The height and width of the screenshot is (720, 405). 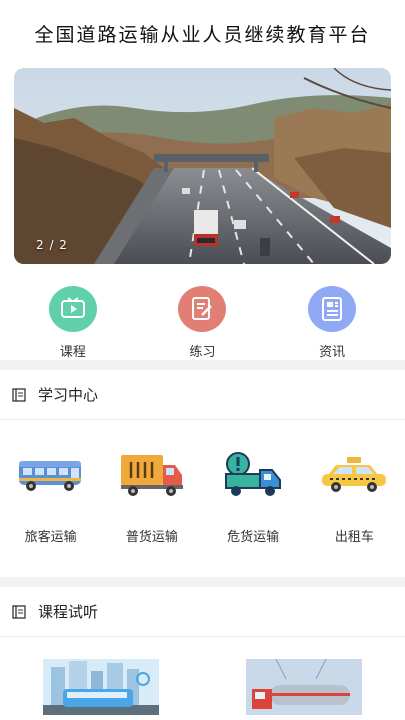 What do you see at coordinates (202, 309) in the screenshot?
I see `edit-note-icon` at bounding box center [202, 309].